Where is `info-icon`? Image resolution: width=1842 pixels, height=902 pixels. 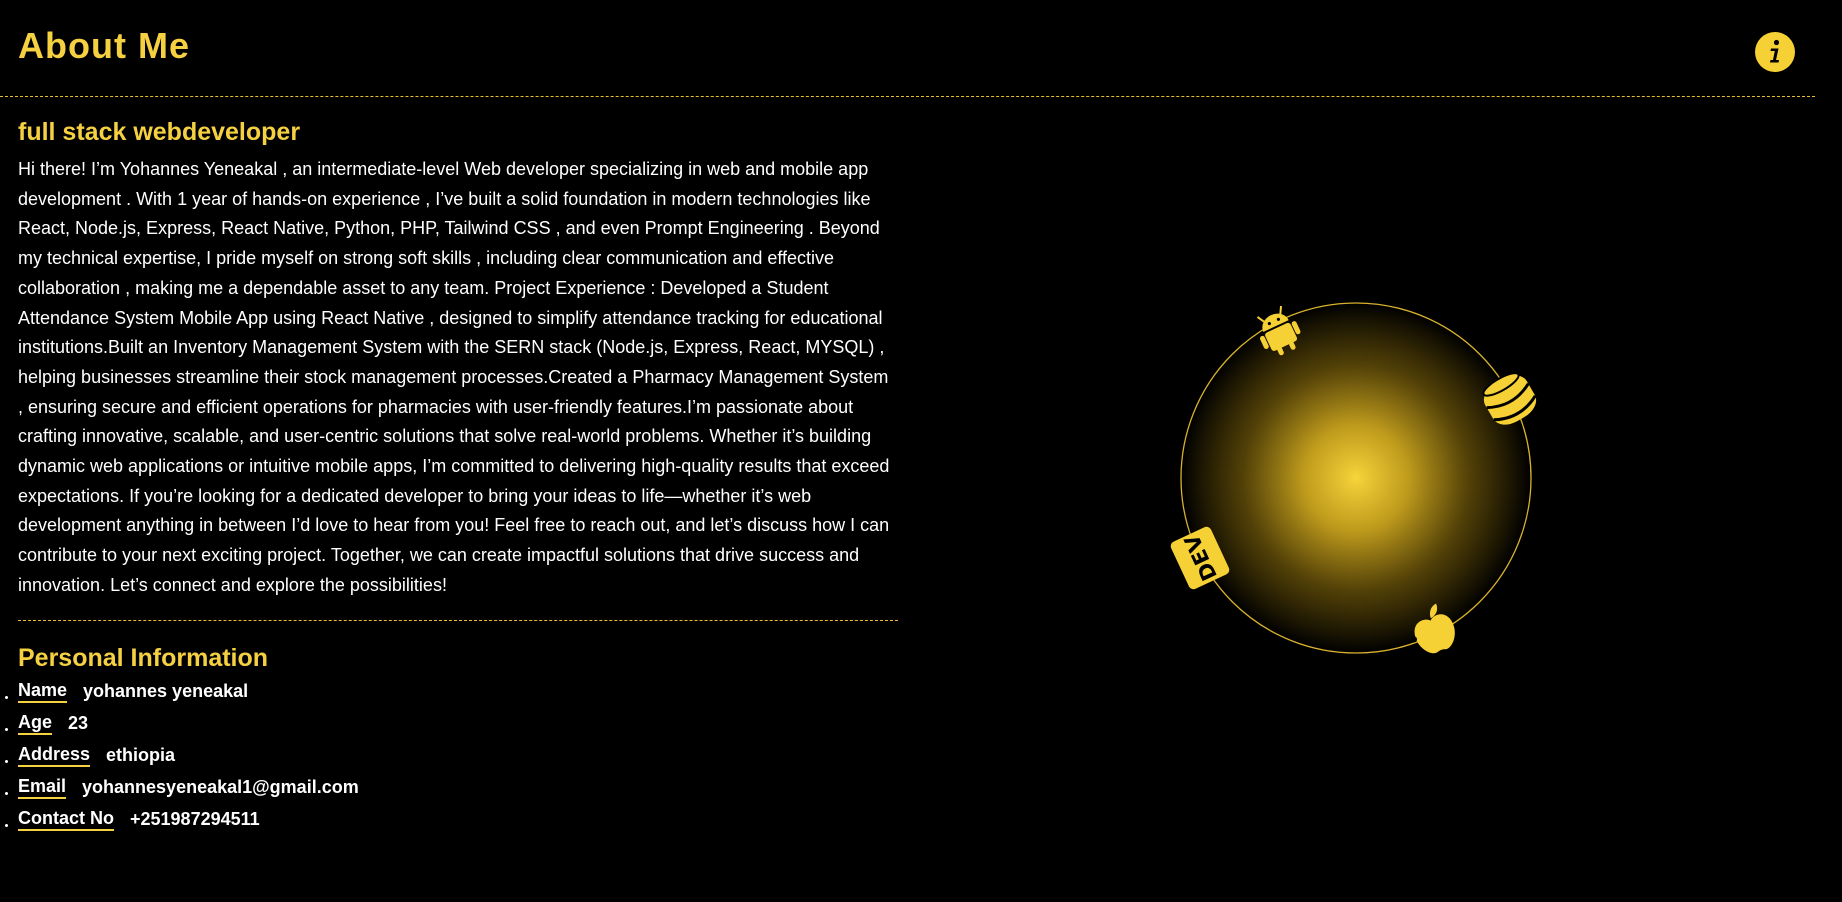
info-icon is located at coordinates (1775, 52).